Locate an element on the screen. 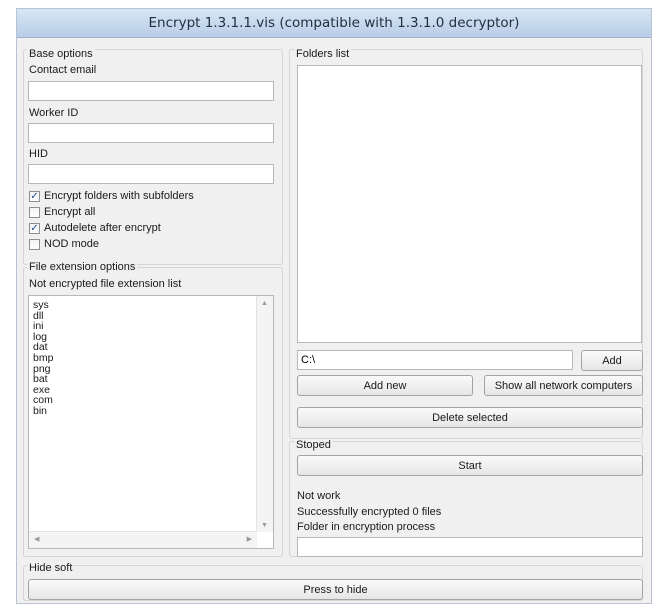 The height and width of the screenshot is (607, 668). folders-list-label: Folders list is located at coordinates (323, 54).